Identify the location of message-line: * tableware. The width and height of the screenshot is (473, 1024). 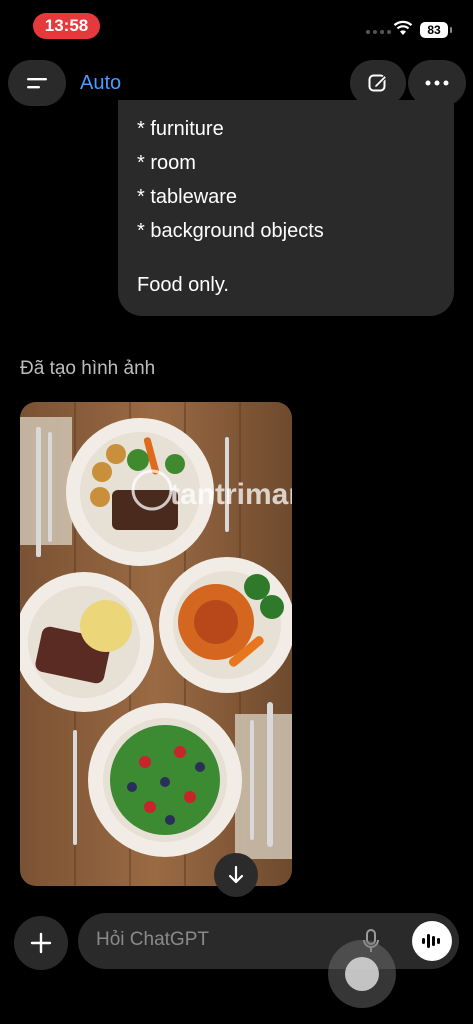
(187, 197).